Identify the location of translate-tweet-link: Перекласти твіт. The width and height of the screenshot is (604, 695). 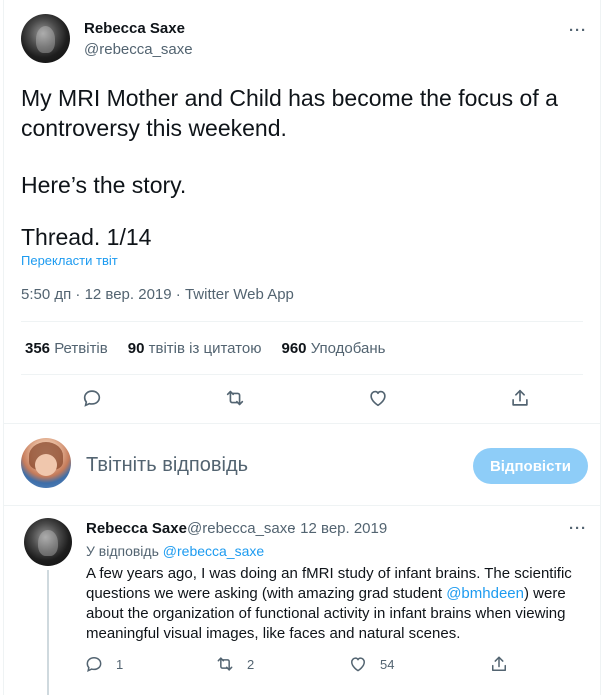
(69, 260).